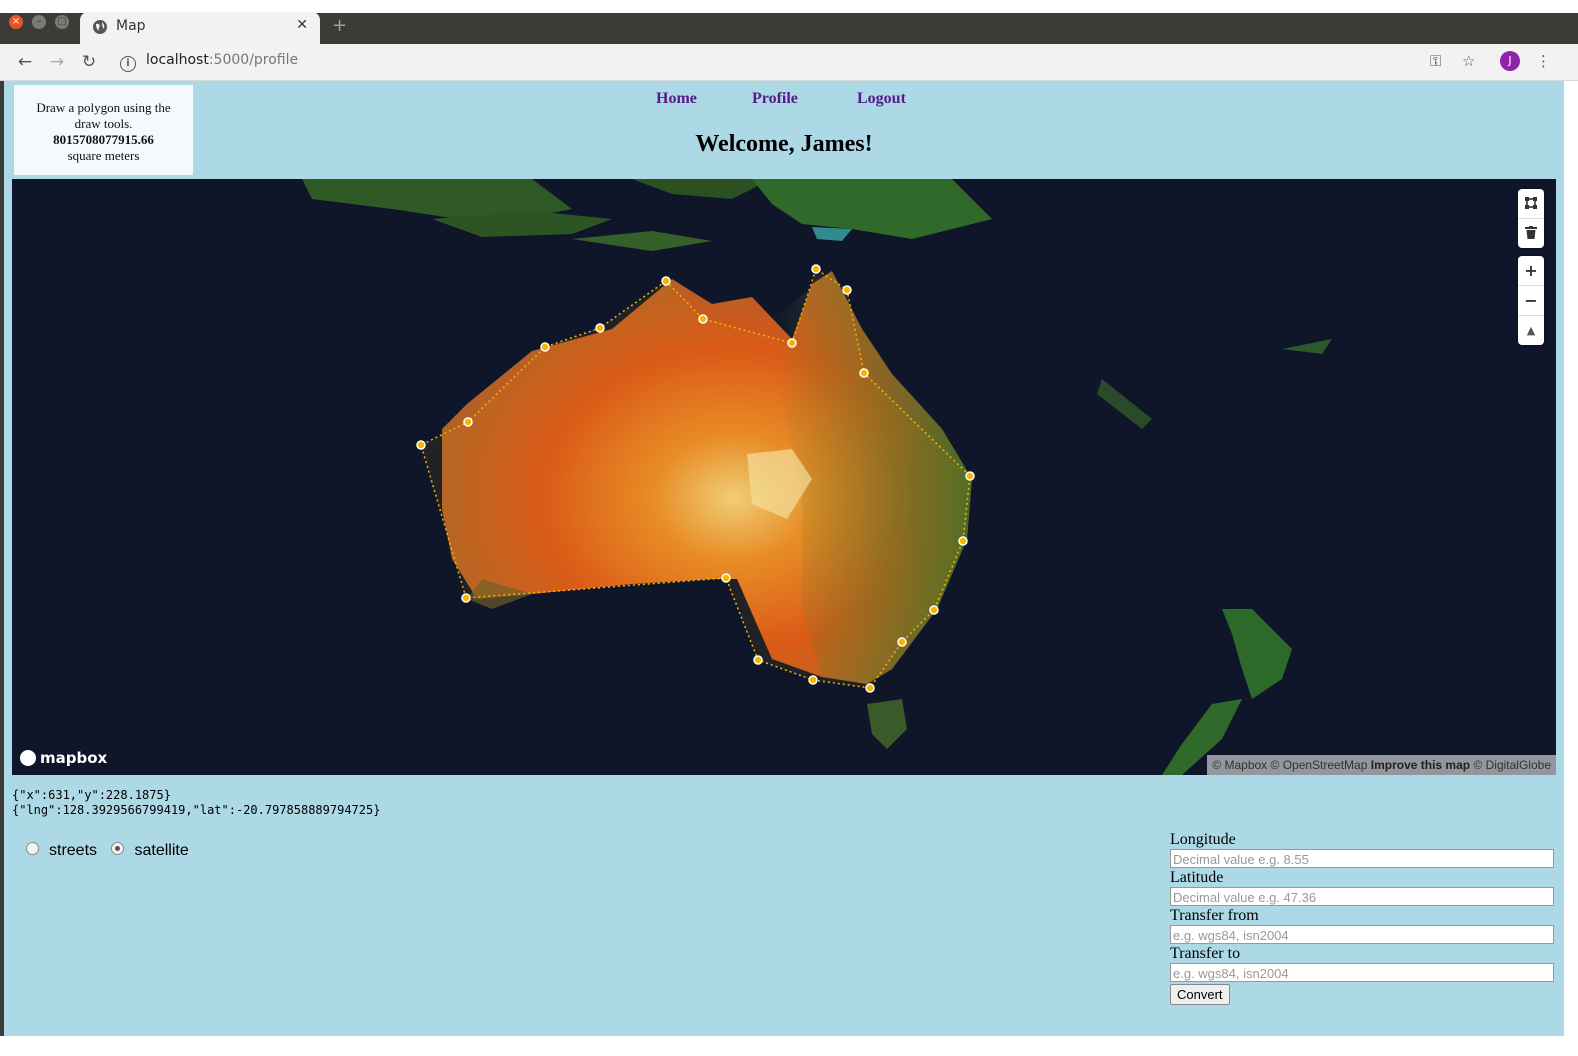 Image resolution: width=1578 pixels, height=1056 pixels. I want to click on globe-icon, so click(100, 27).